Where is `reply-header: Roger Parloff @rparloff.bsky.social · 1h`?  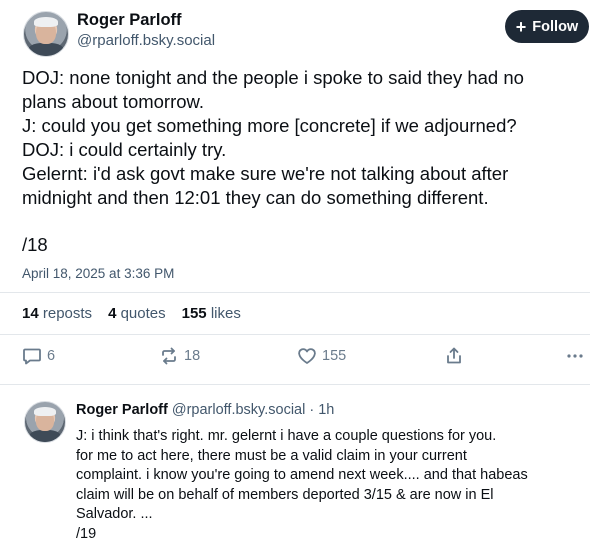
reply-header: Roger Parloff @rparloff.bsky.social · 1h is located at coordinates (205, 410).